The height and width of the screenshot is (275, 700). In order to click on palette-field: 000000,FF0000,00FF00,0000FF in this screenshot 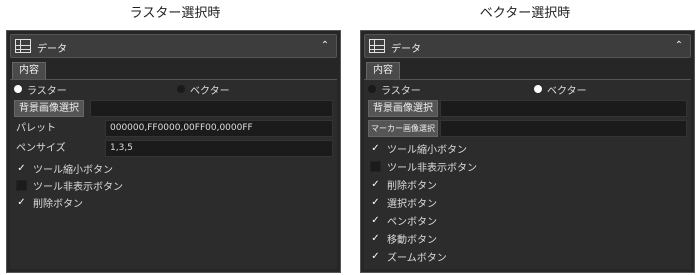, I will do `click(219, 128)`.